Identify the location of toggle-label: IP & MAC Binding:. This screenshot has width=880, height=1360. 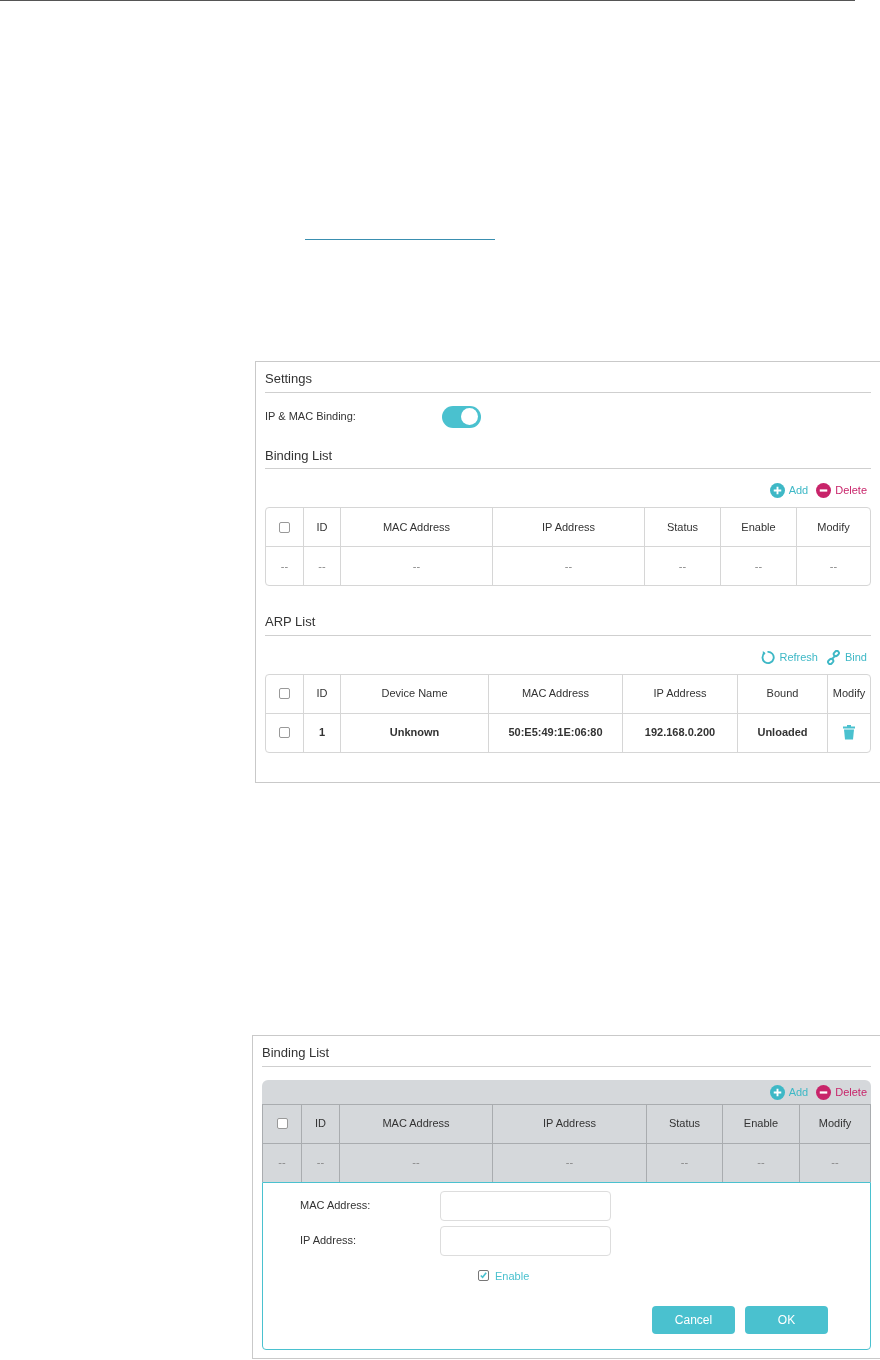
(311, 417).